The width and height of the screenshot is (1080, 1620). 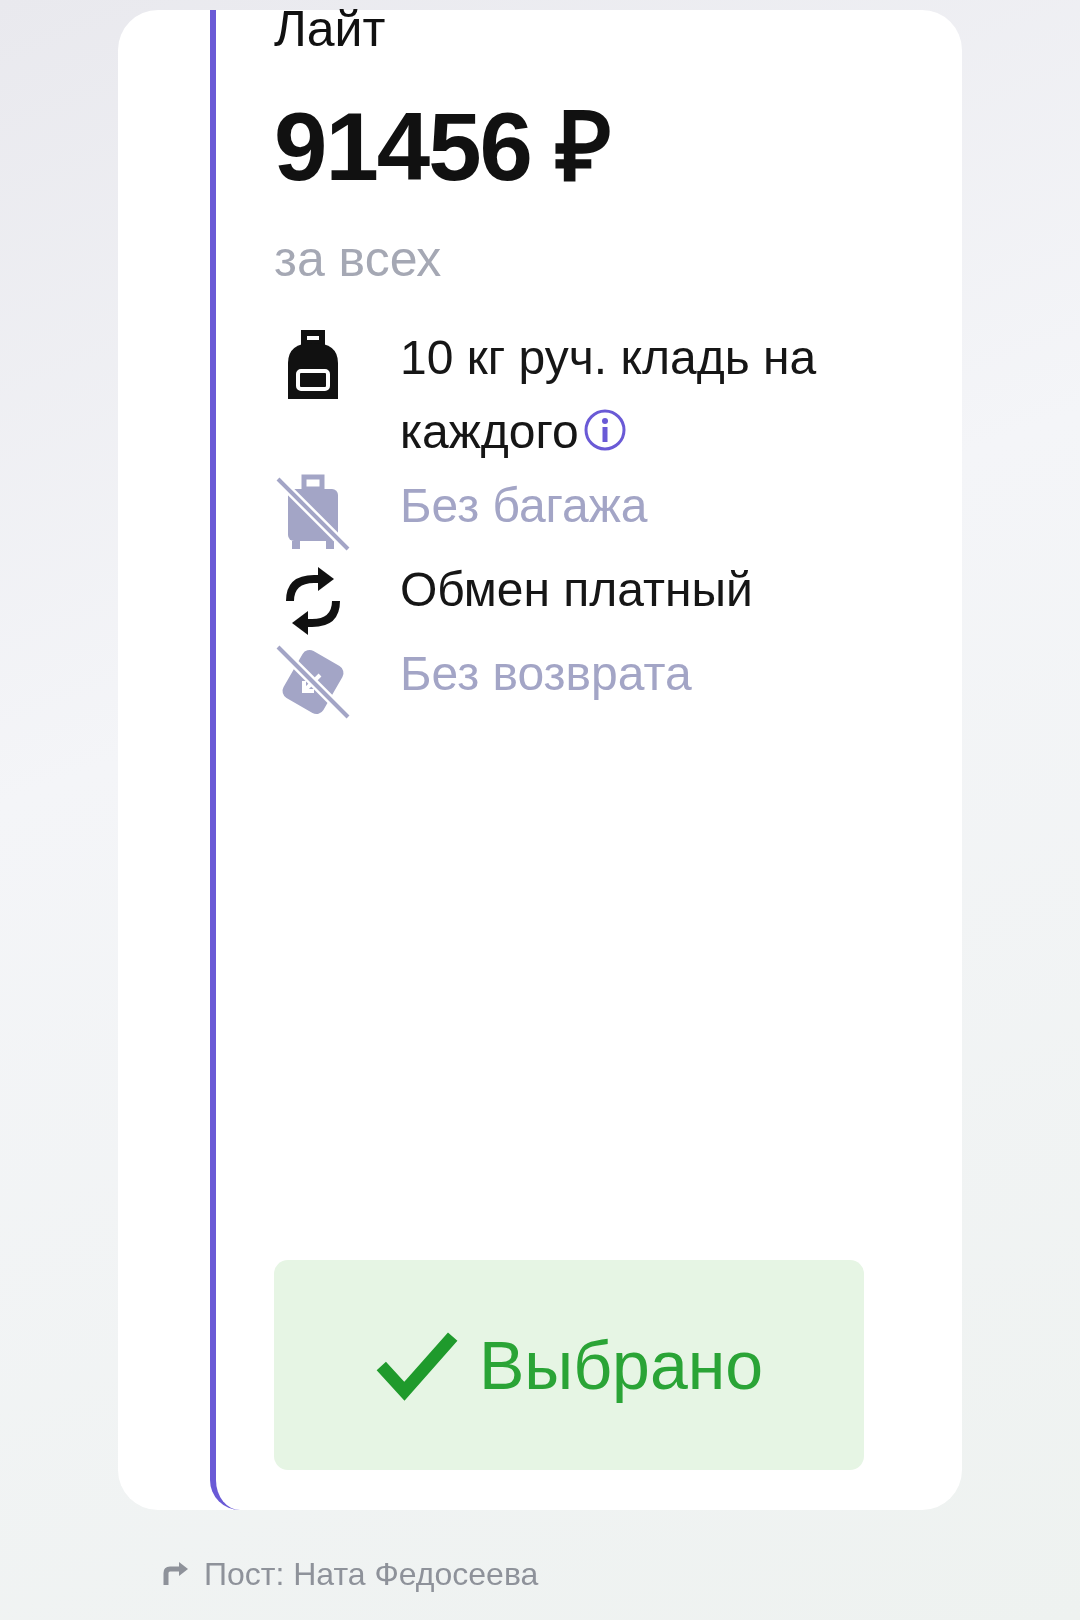 I want to click on repost-credit: Пост: Ната Федосеева, so click(x=371, y=1574).